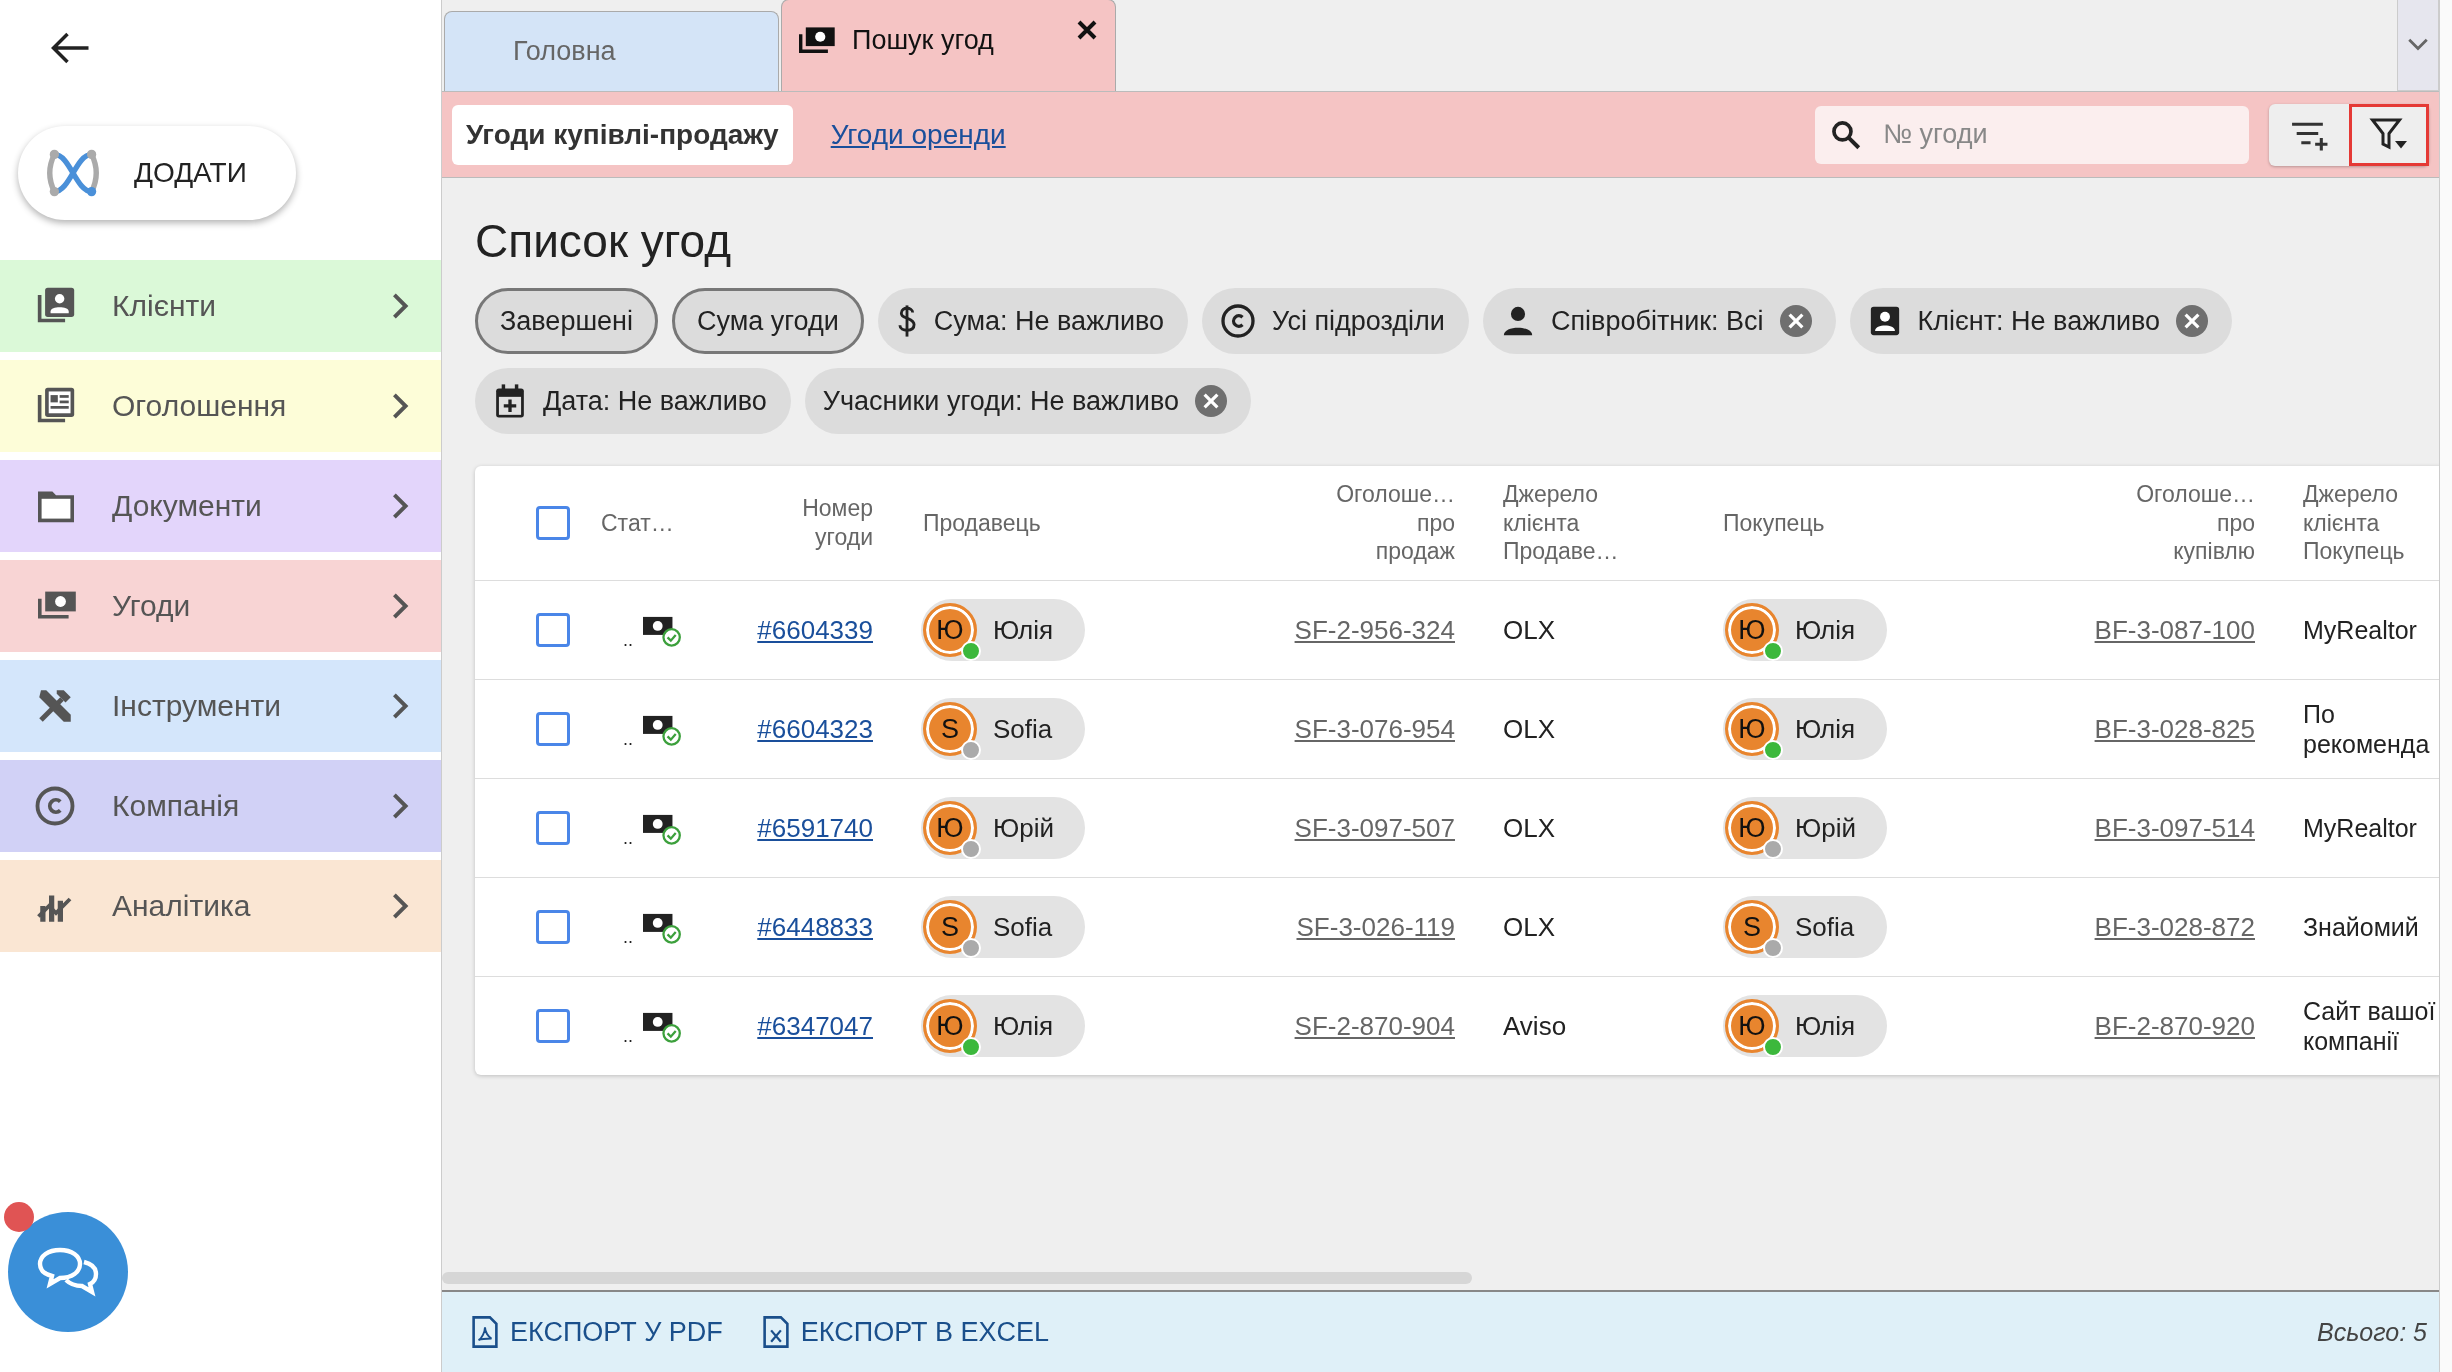  What do you see at coordinates (2367, 729) in the screenshot?
I see `table-cell-text: По рекоменда` at bounding box center [2367, 729].